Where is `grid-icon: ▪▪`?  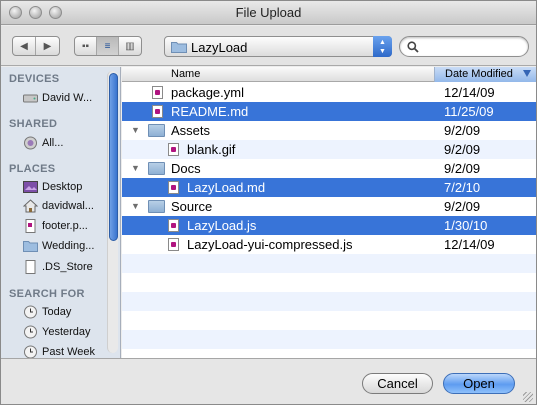 grid-icon: ▪▪ is located at coordinates (85, 46).